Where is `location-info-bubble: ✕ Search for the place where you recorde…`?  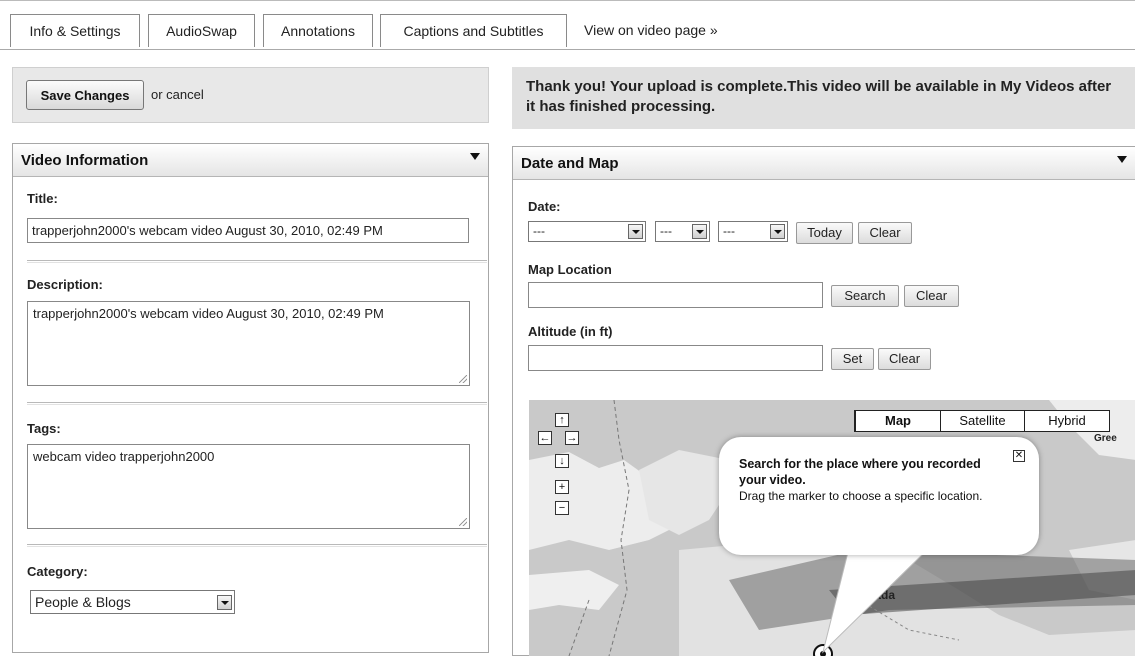
location-info-bubble: ✕ Search for the place where you recorde… is located at coordinates (879, 496).